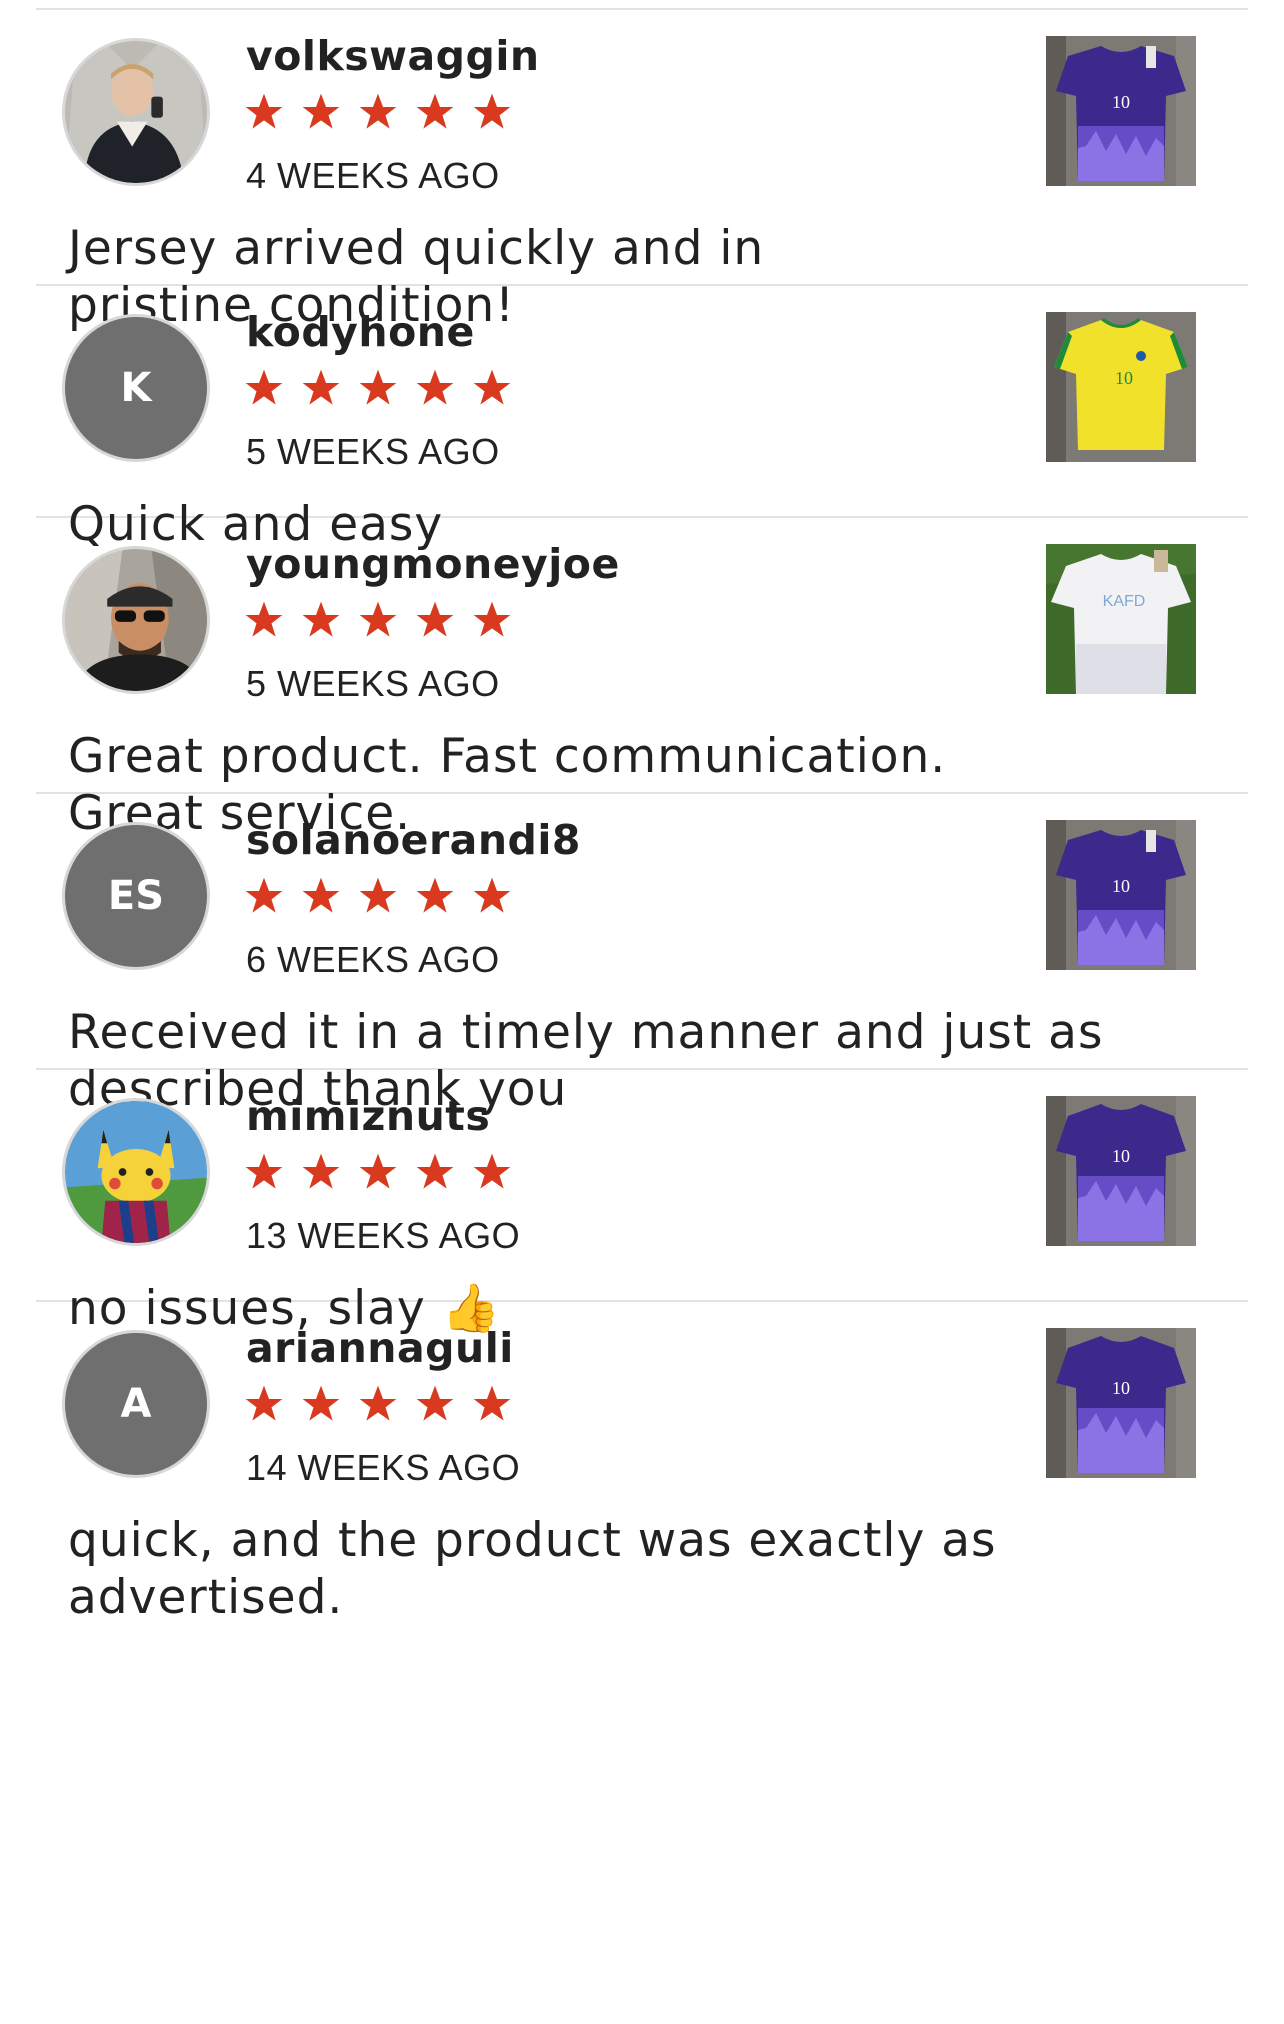 The width and height of the screenshot is (1284, 2024). Describe the element at coordinates (393, 56) in the screenshot. I see `review-username: volkswaggin` at that location.